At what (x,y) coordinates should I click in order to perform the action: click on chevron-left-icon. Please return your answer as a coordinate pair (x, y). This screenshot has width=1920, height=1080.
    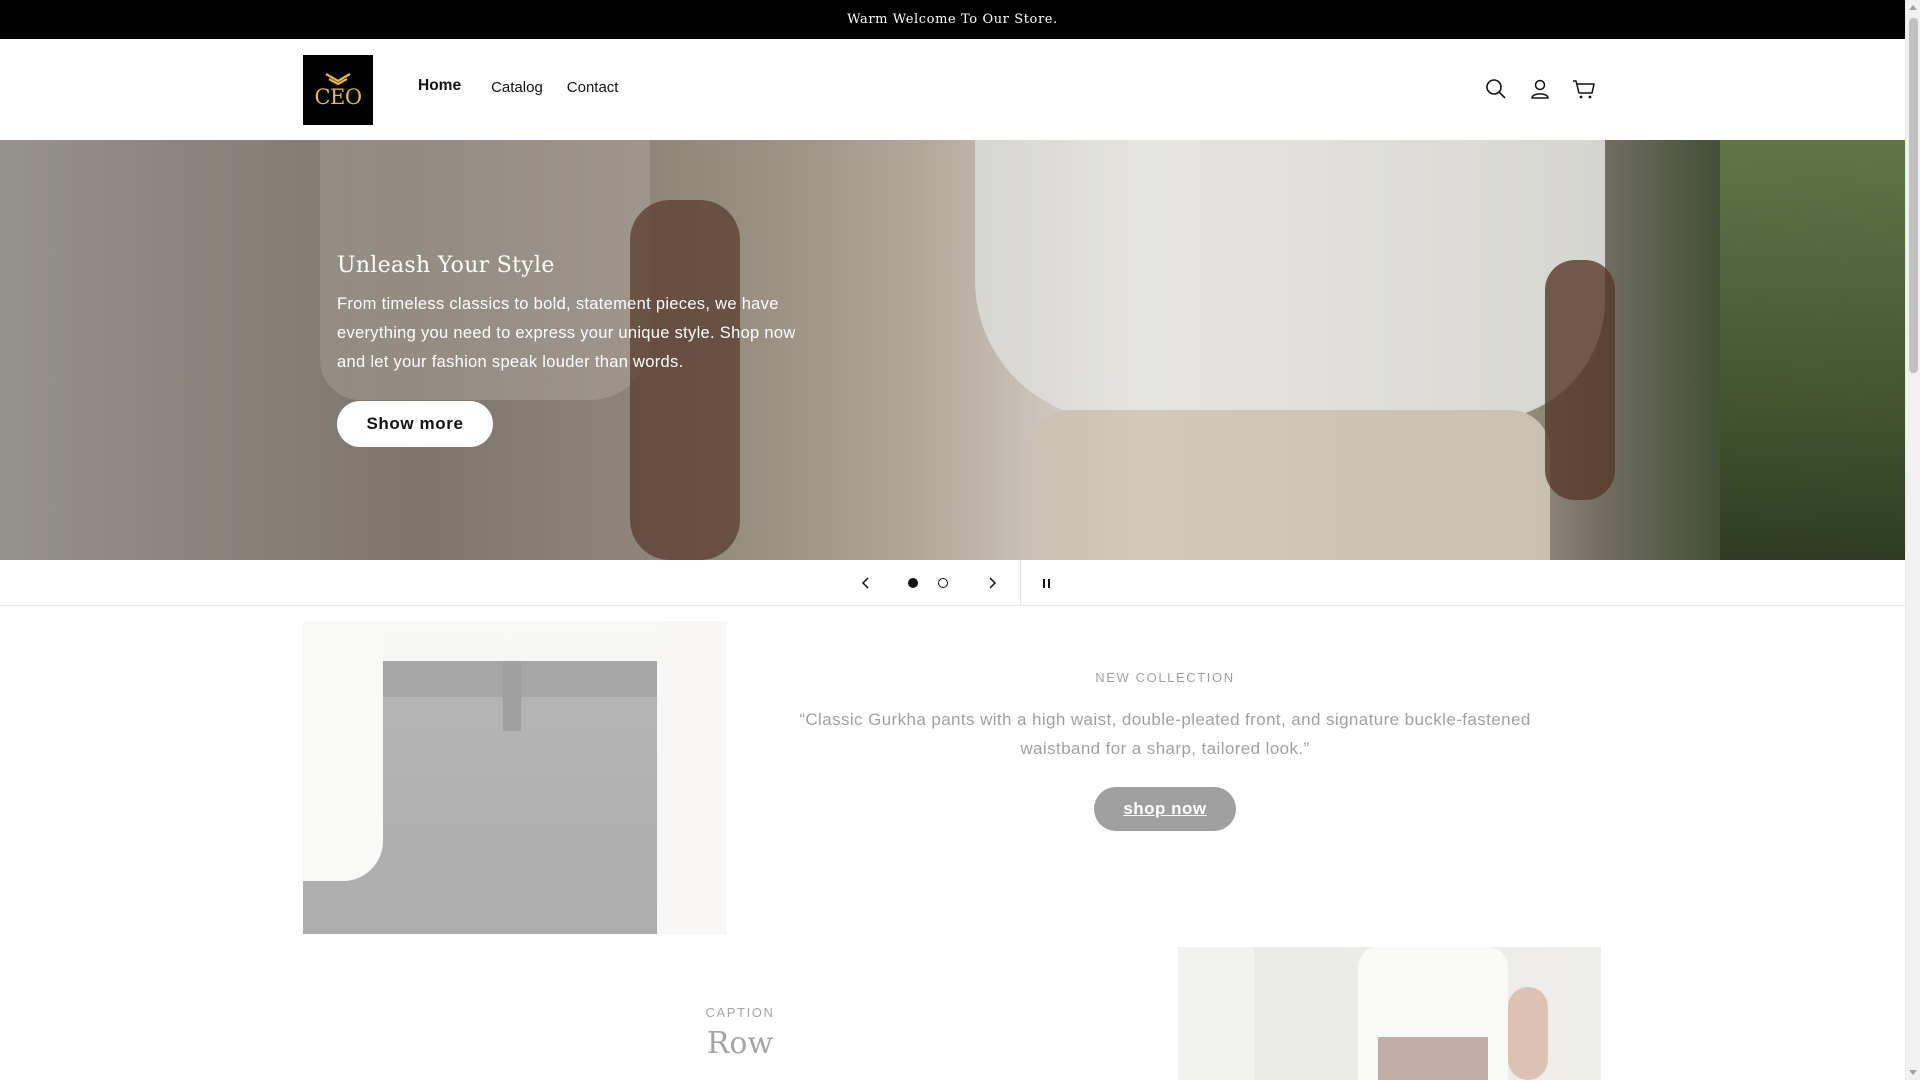
    Looking at the image, I should click on (865, 583).